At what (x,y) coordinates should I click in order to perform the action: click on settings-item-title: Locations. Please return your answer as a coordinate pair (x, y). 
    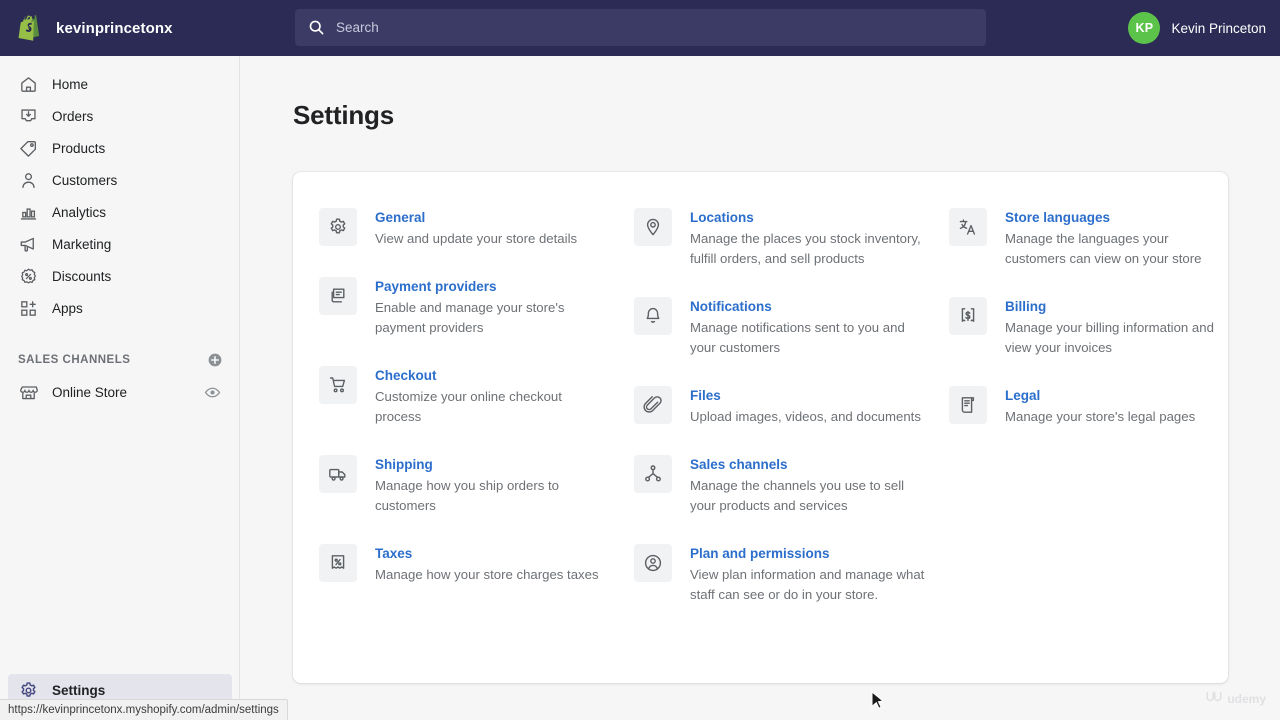
    Looking at the image, I should click on (722, 217).